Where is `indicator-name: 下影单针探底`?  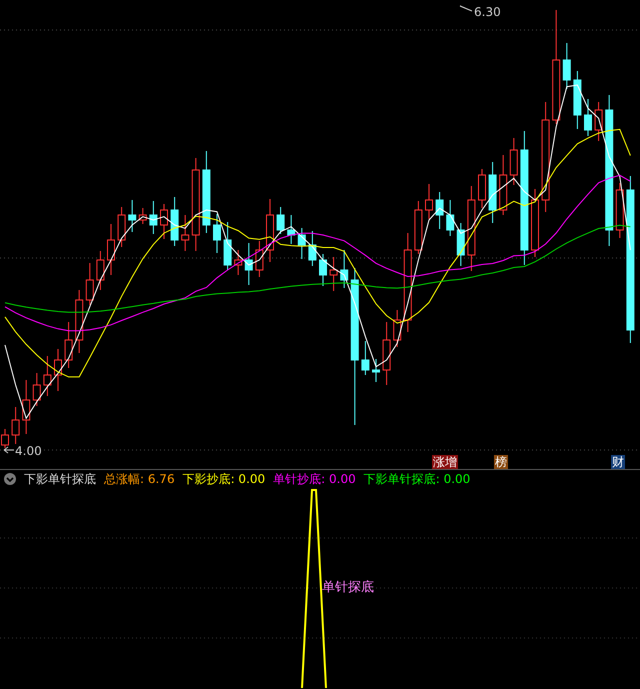 indicator-name: 下影单针探底 is located at coordinates (60, 479).